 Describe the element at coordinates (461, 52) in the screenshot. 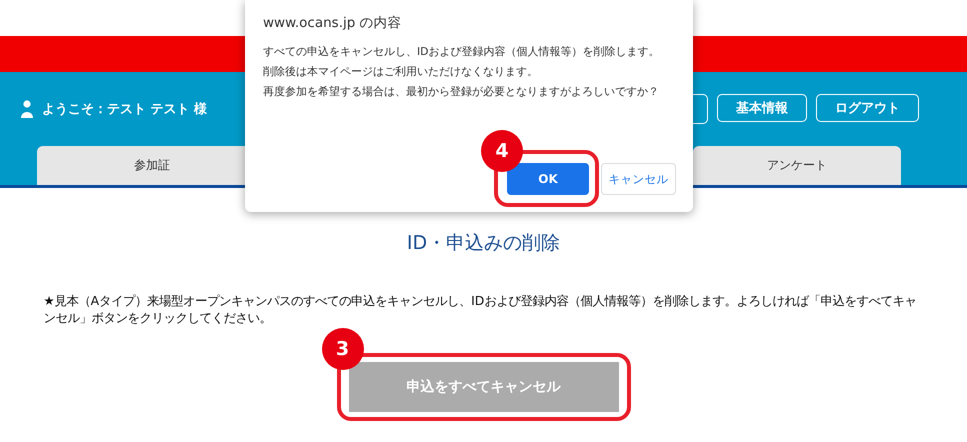

I see `dialog-message: すべての申込をキャンセルし、IDおよび登録内容（個人情報等）を削除します。` at that location.